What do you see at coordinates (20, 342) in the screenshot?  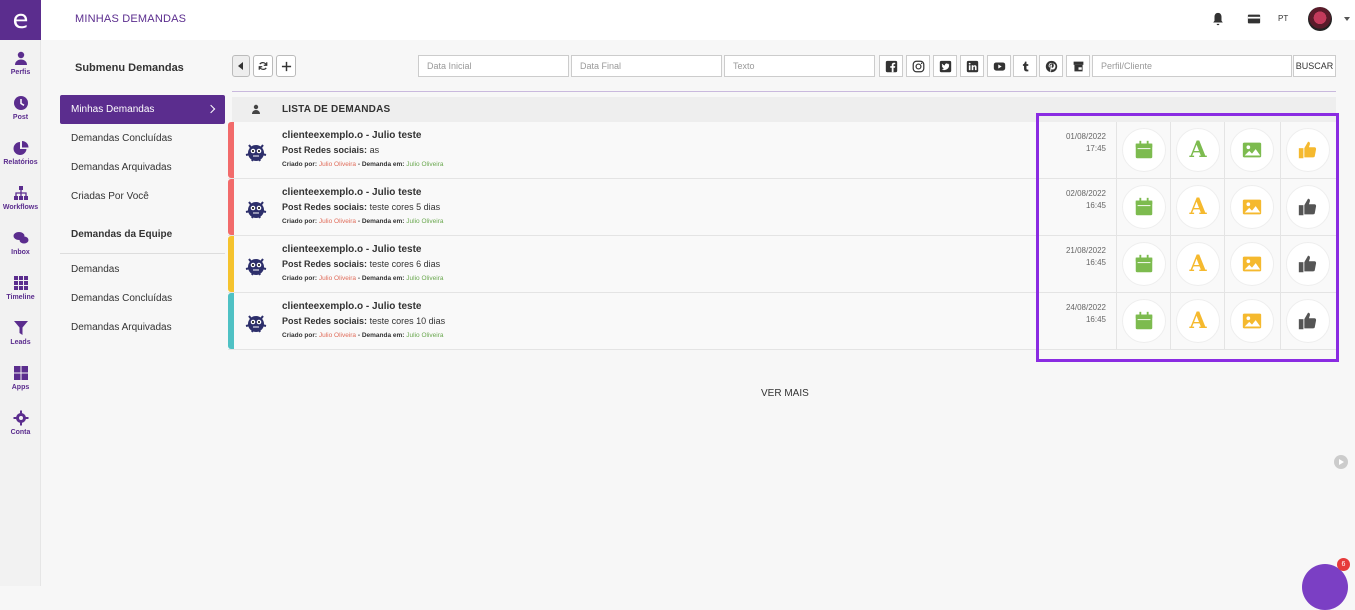 I see `rail-item-label: Leads` at bounding box center [20, 342].